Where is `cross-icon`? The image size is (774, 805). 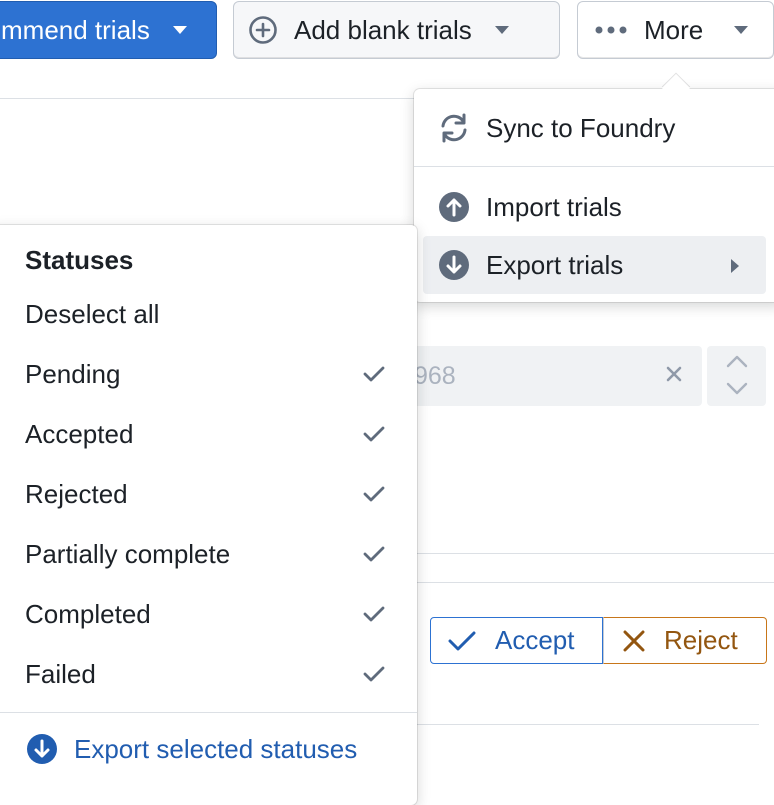
cross-icon is located at coordinates (634, 641).